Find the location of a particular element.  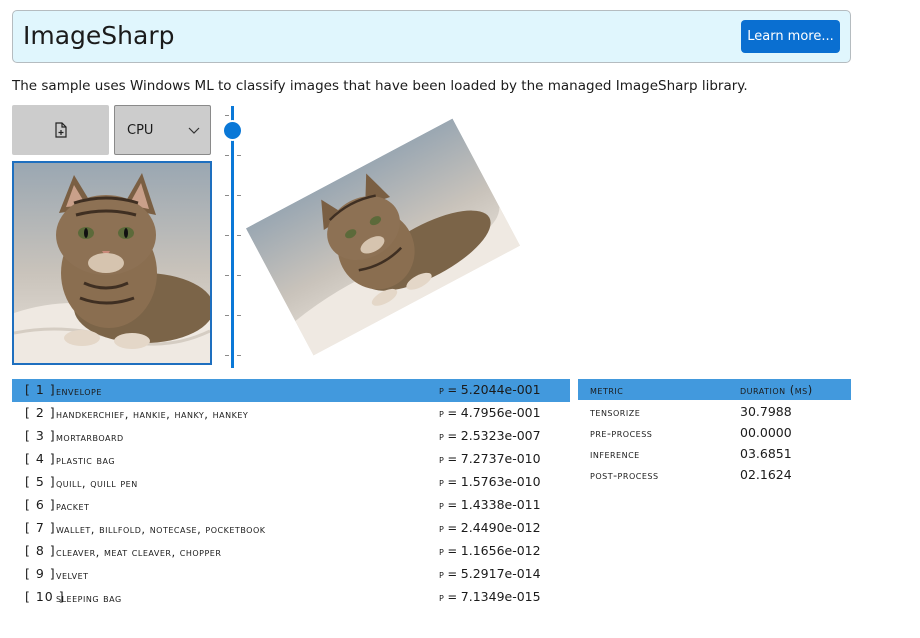

result-label: quill, quill pen is located at coordinates (97, 483).